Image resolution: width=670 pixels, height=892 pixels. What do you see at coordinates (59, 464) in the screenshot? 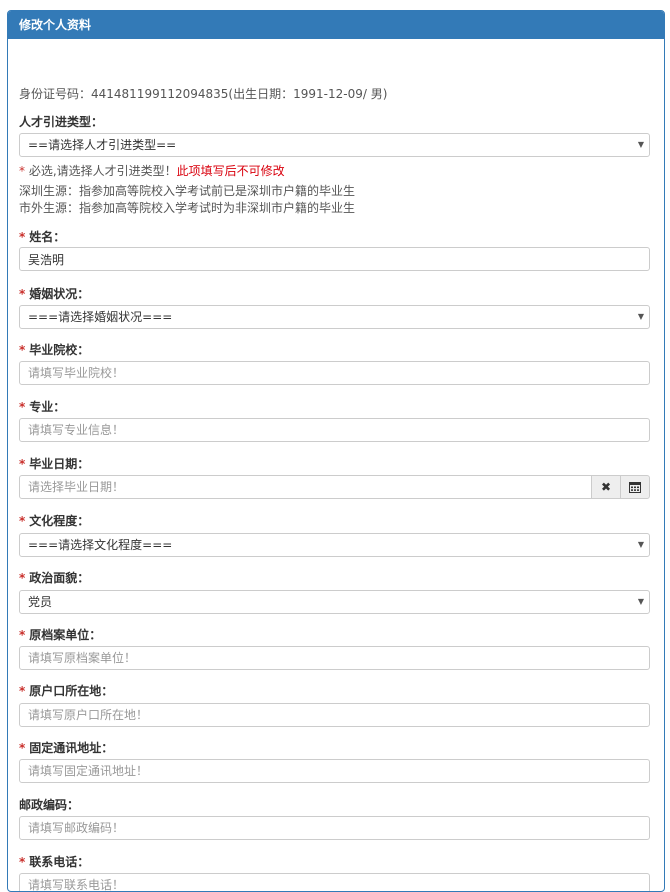
I see `grad-date-label-text: 毕业日期：` at bounding box center [59, 464].